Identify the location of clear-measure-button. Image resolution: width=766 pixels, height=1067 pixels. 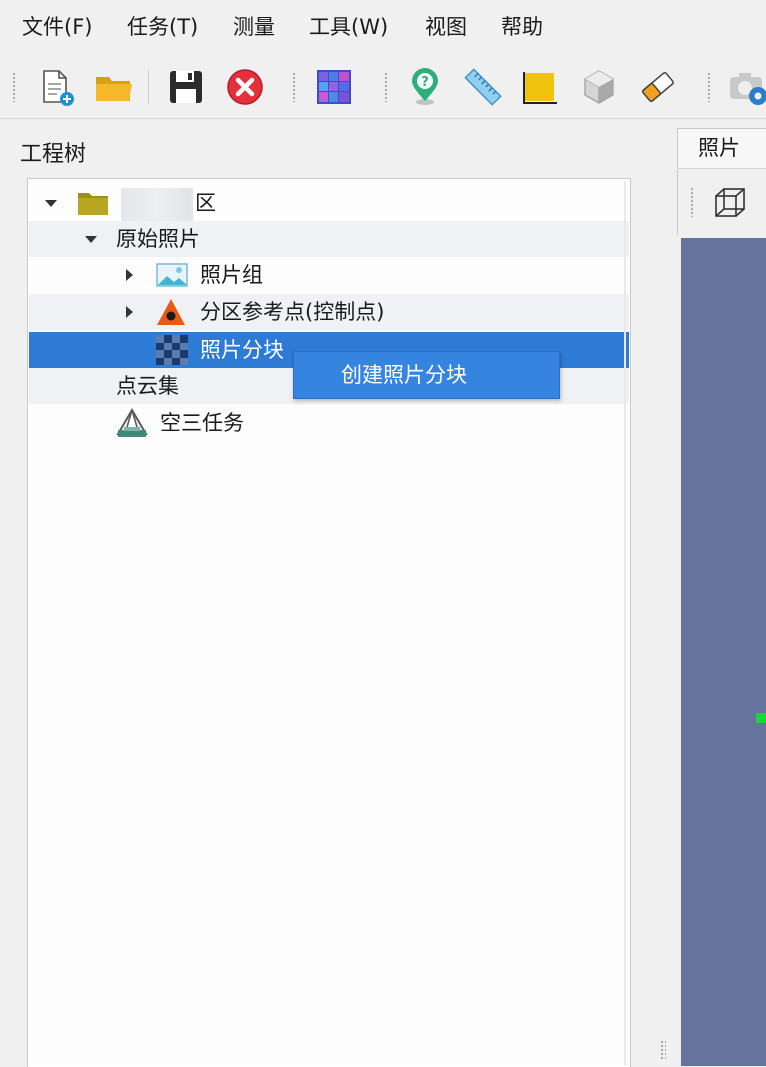
(658, 87).